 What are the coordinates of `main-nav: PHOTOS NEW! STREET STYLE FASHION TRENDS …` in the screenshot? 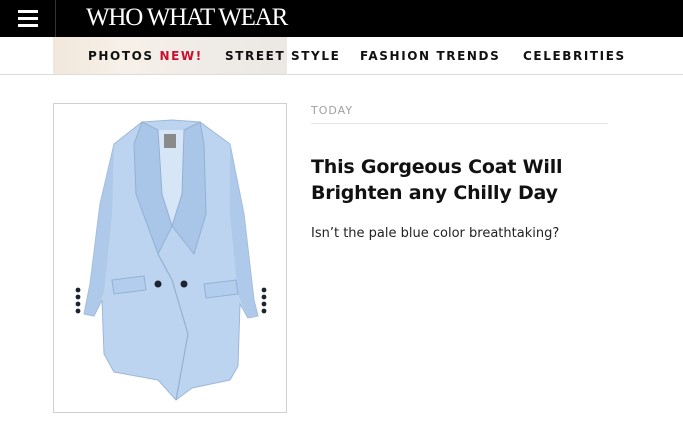 It's located at (341, 56).